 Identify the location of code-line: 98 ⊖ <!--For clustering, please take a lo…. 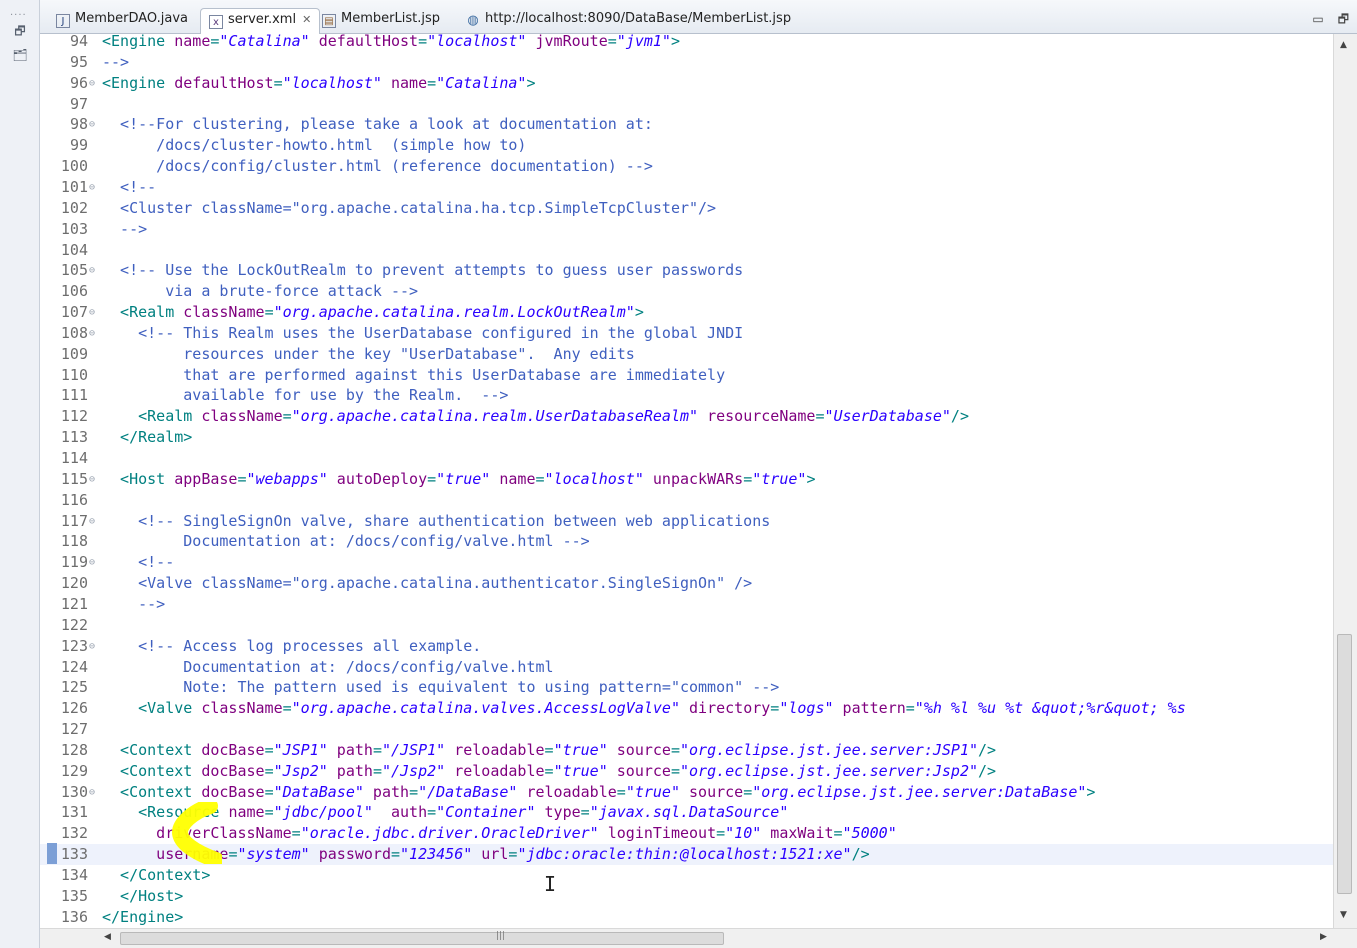
(686, 124).